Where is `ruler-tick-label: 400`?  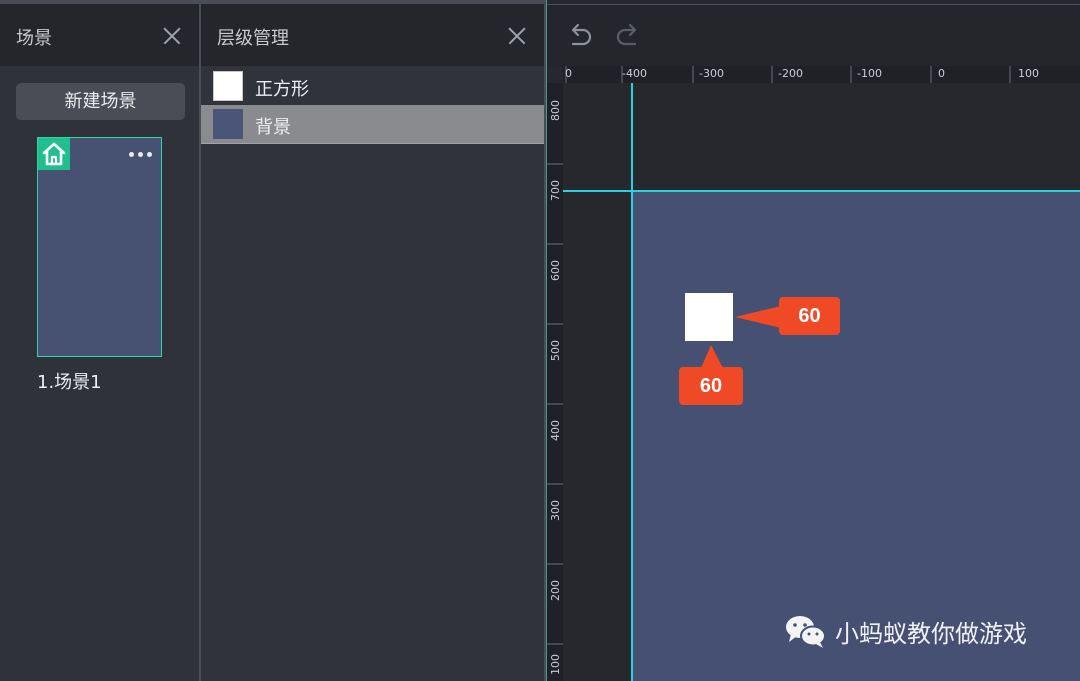 ruler-tick-label: 400 is located at coordinates (555, 430).